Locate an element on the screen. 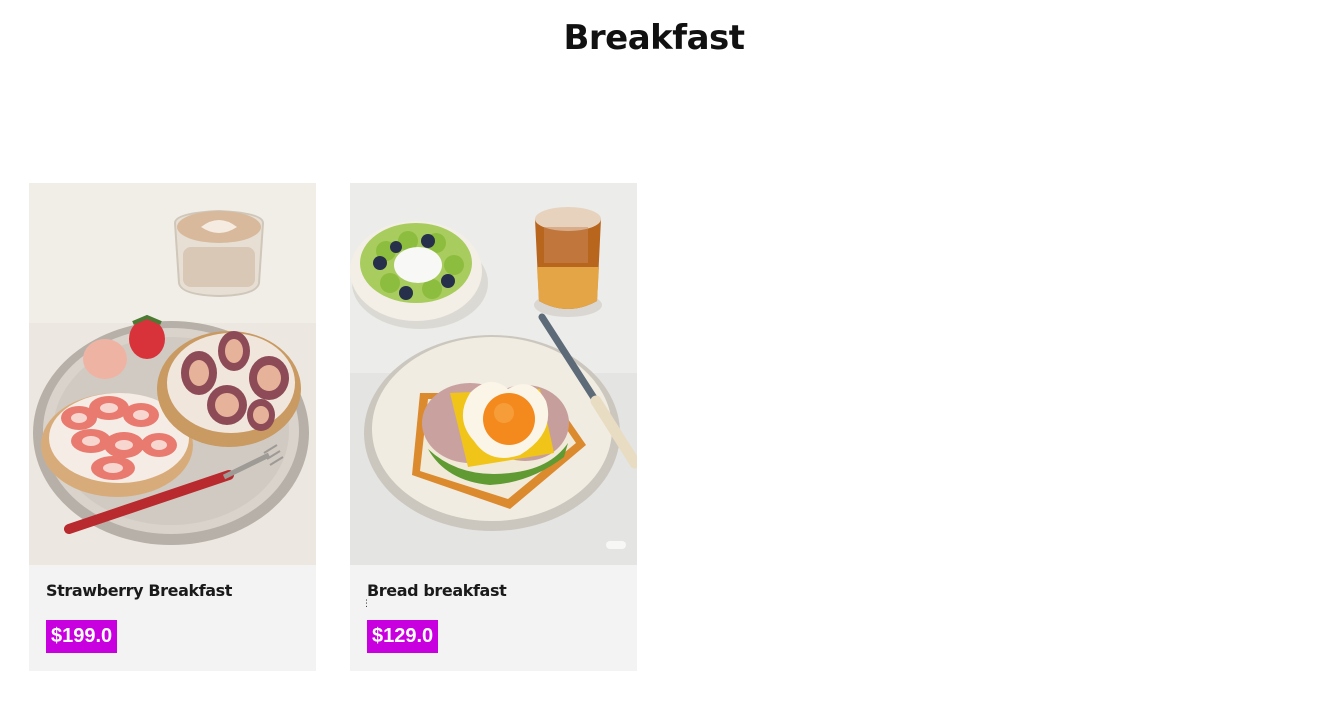 This screenshot has height=709, width=1334. strawberry-breakfast-photo is located at coordinates (172, 374).